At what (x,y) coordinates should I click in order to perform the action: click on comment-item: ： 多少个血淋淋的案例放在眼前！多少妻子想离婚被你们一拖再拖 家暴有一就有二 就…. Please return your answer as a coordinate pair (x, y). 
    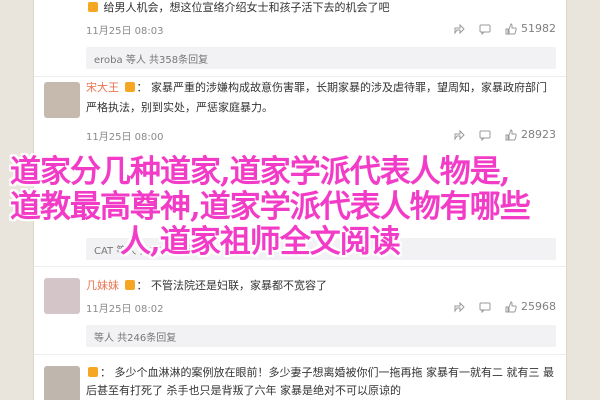
    Looking at the image, I should click on (300, 379).